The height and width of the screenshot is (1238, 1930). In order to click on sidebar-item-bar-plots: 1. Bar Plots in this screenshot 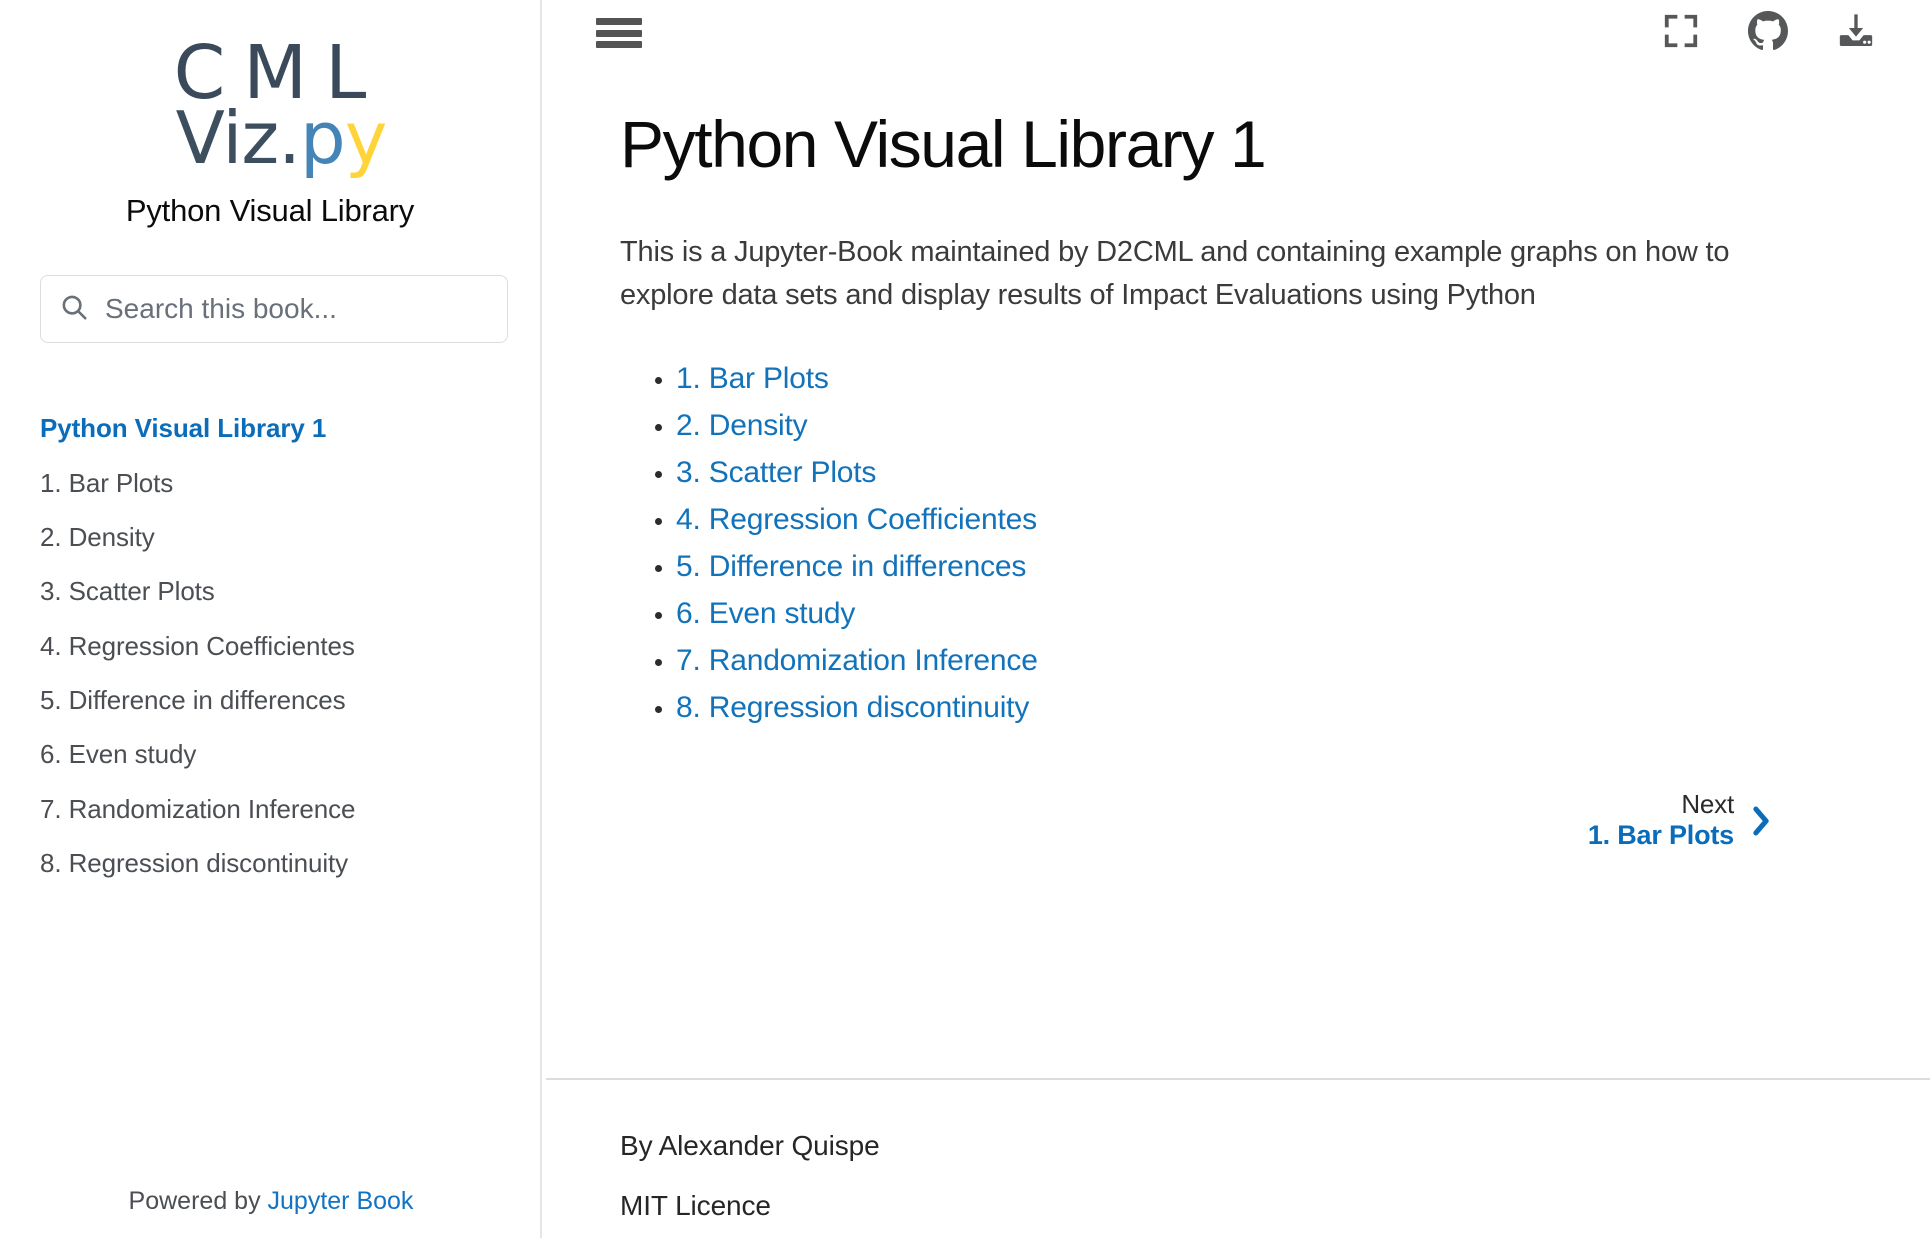, I will do `click(290, 483)`.